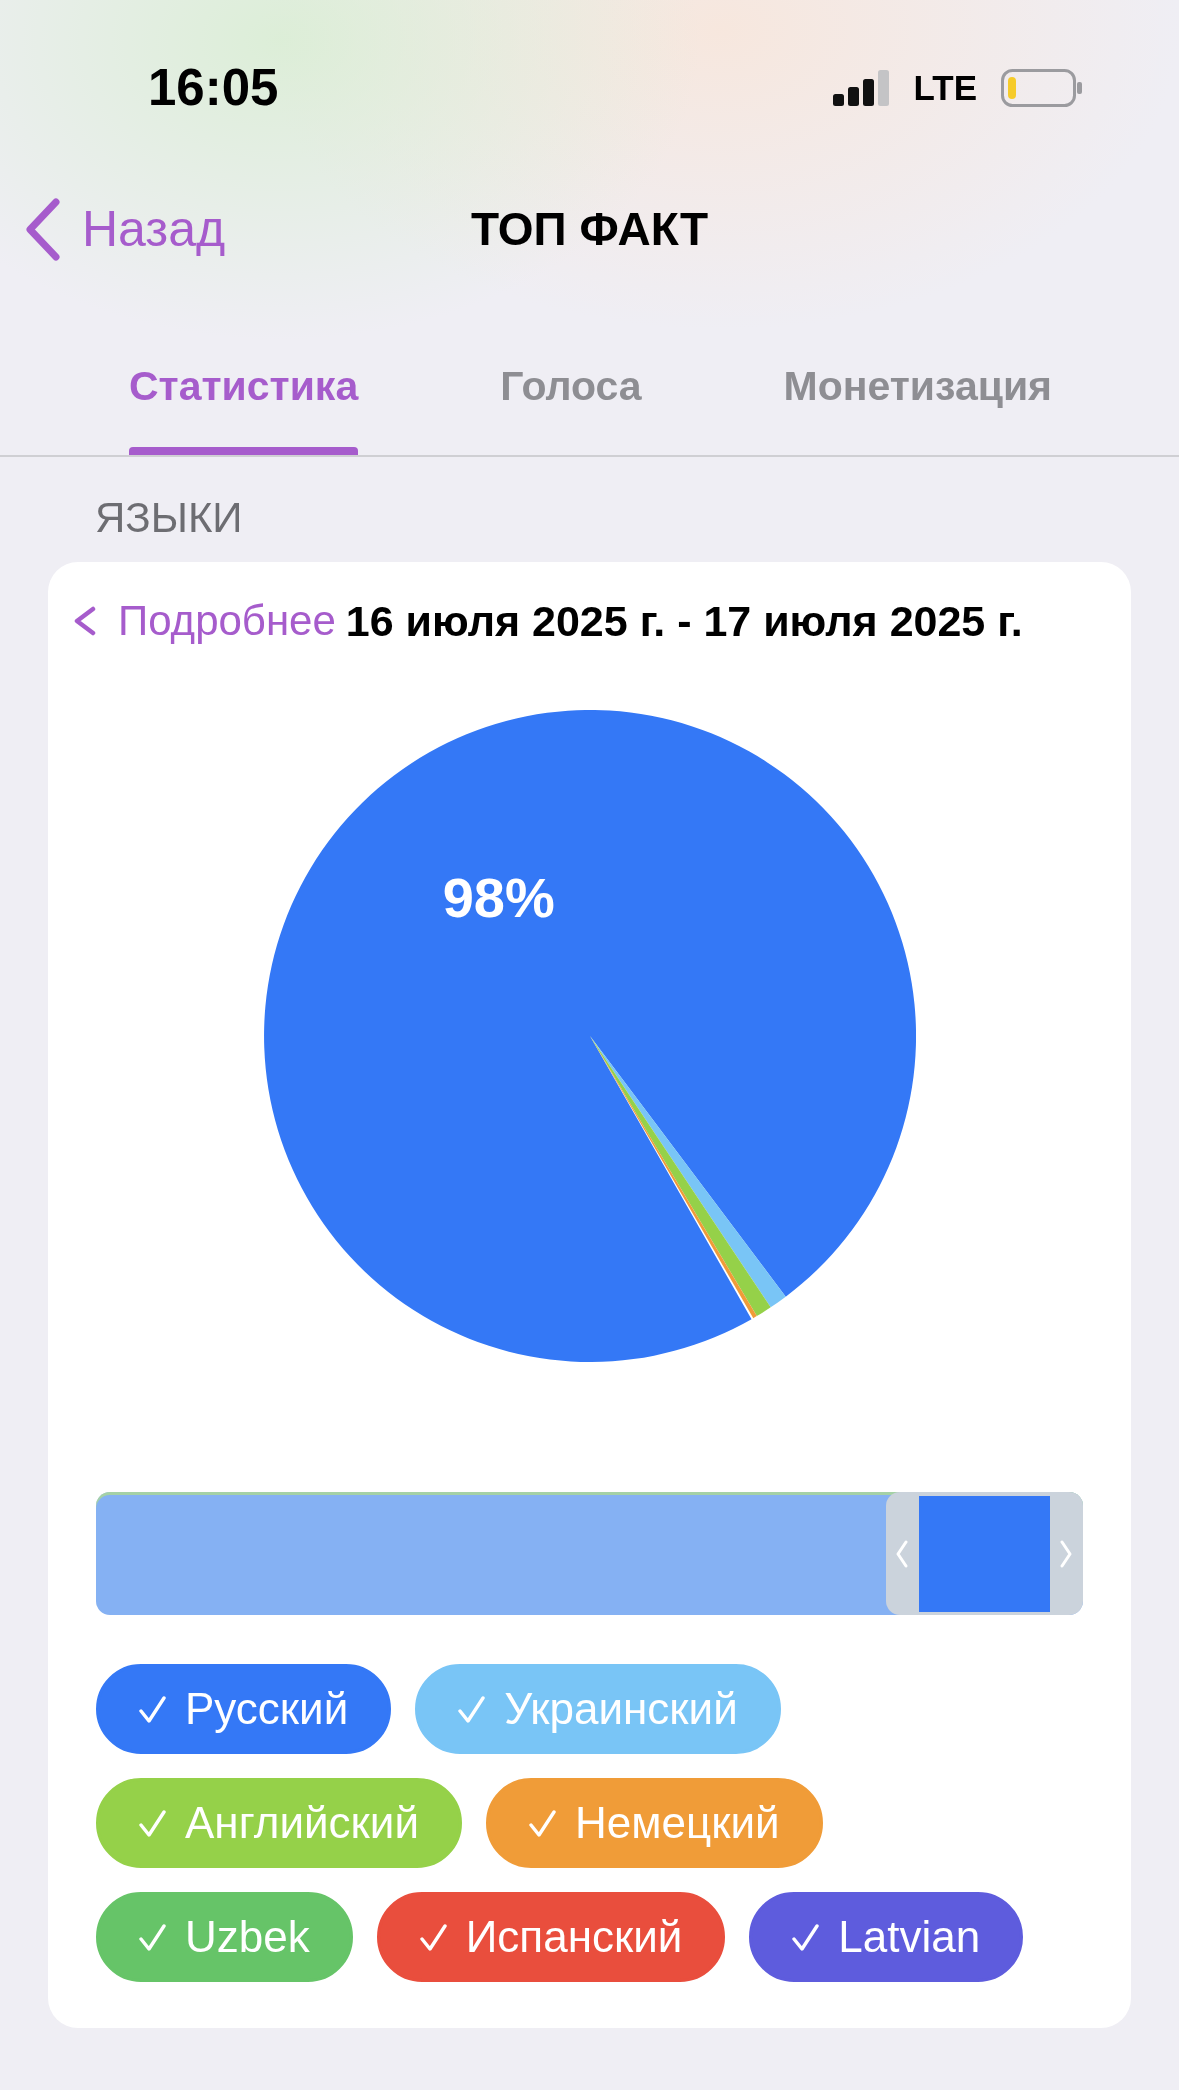  I want to click on details-link: Подробнее, so click(204, 621).